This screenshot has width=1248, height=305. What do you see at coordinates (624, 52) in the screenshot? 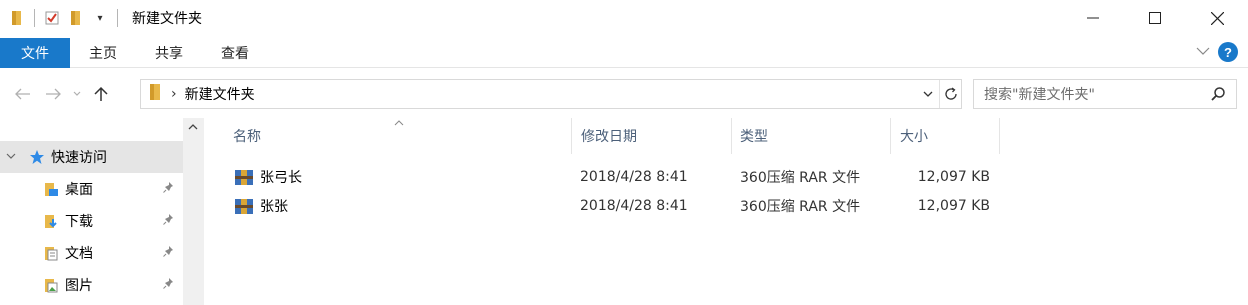
I see `ribbon-tabs: 文件 主页 共享 查看 ?` at bounding box center [624, 52].